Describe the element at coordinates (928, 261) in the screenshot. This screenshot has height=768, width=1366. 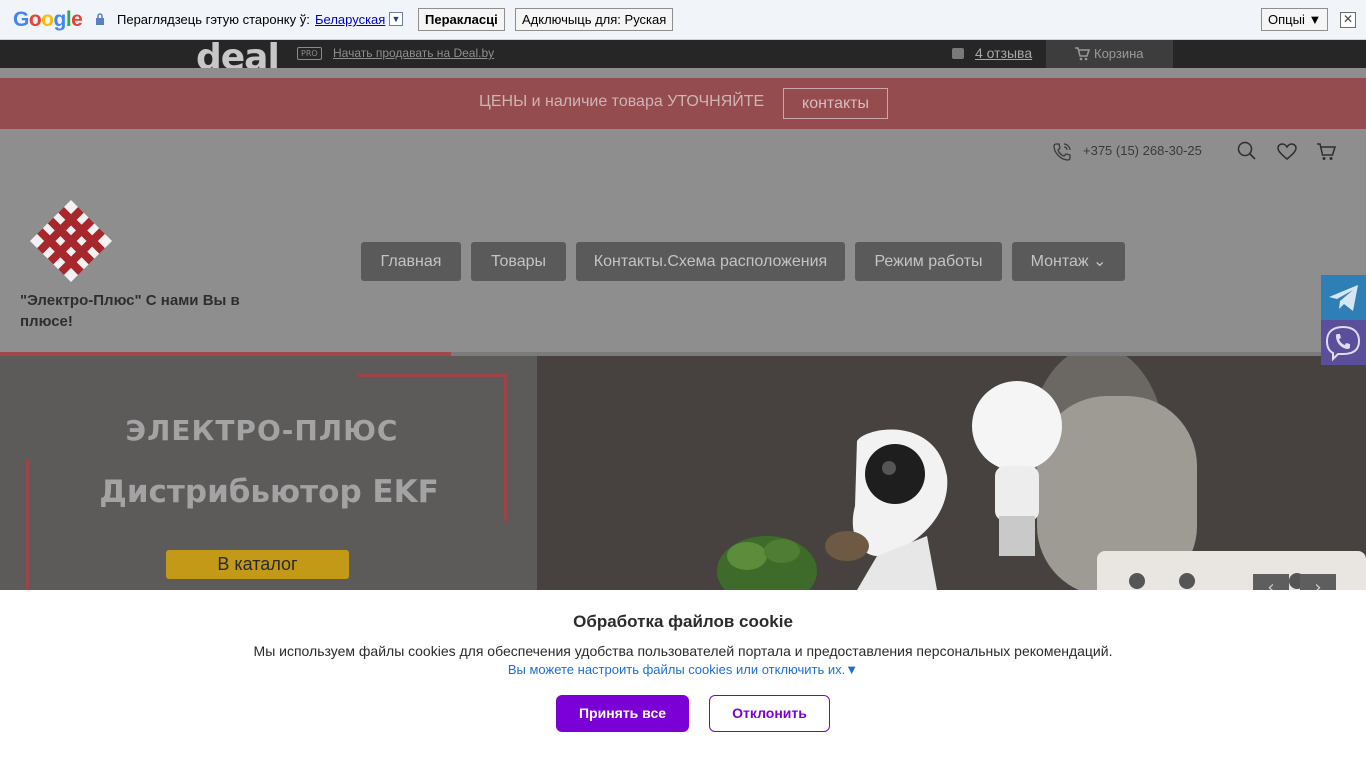
I see `nav-work-hours: Режим работы` at that location.